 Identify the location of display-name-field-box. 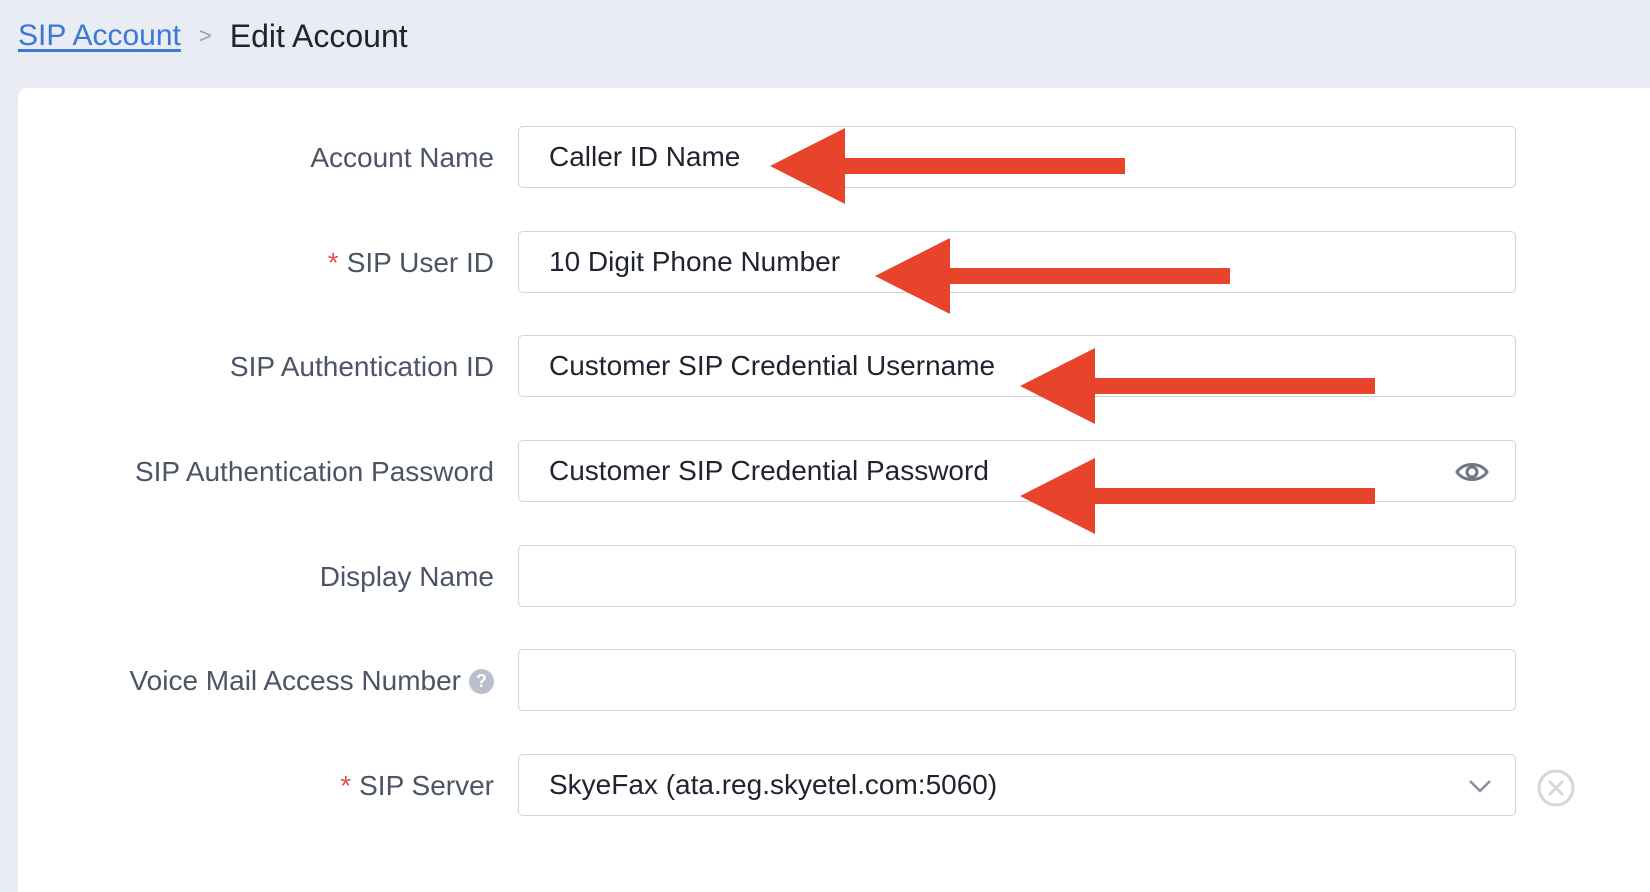
(1017, 576).